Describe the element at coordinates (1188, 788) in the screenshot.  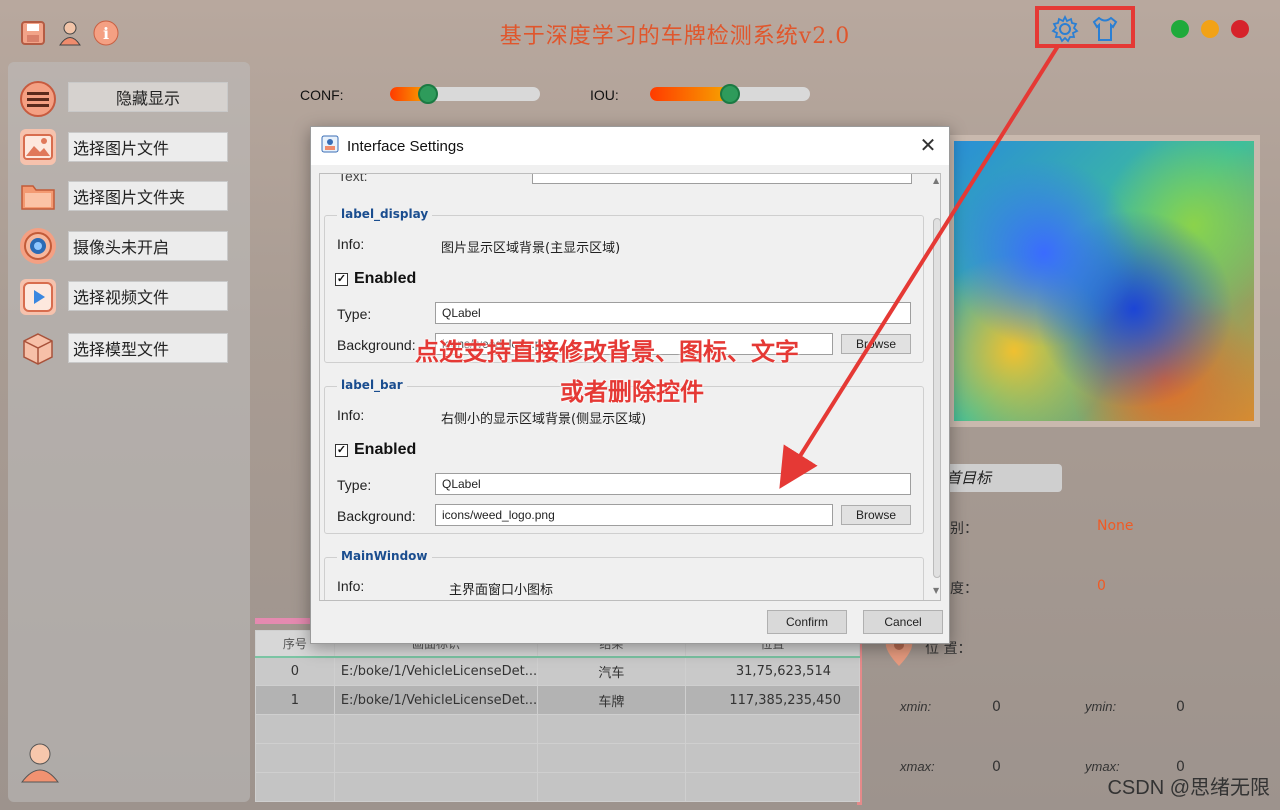
I see `watermark: CSDN @思绪无限` at that location.